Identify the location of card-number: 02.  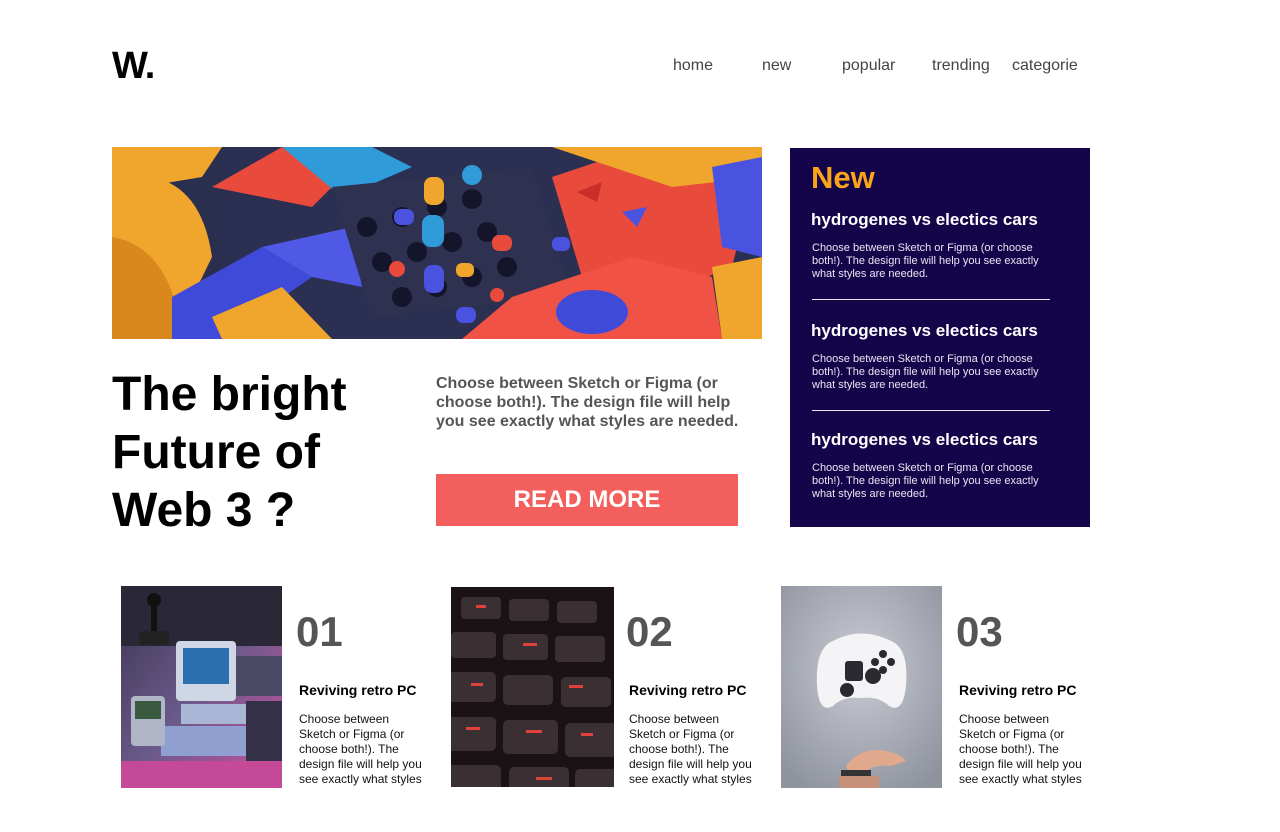
(649, 631).